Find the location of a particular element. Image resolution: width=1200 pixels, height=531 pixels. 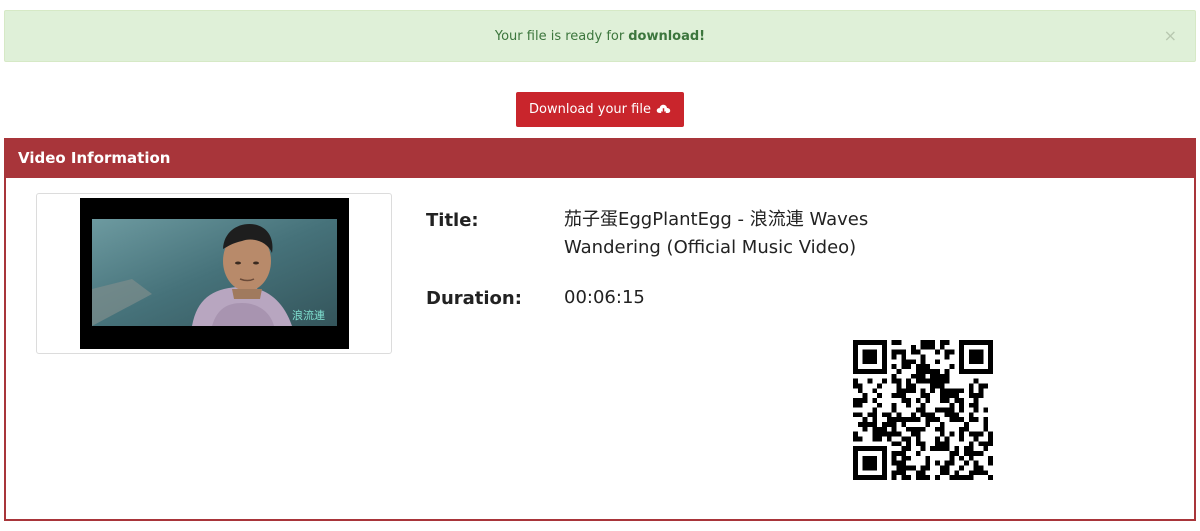

video-thumbnail: 浪流連 is located at coordinates (214, 273).